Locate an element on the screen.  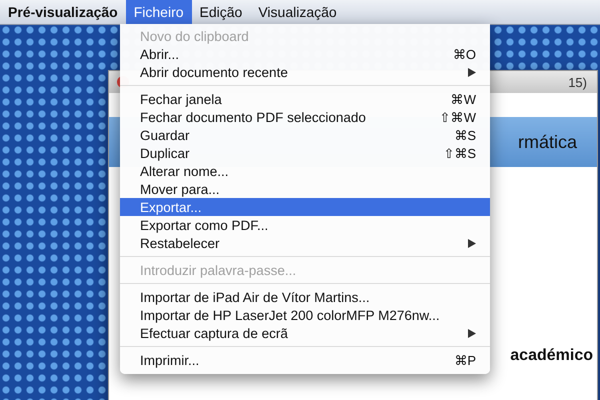
shortcut-label: ⌘S is located at coordinates (465, 135).